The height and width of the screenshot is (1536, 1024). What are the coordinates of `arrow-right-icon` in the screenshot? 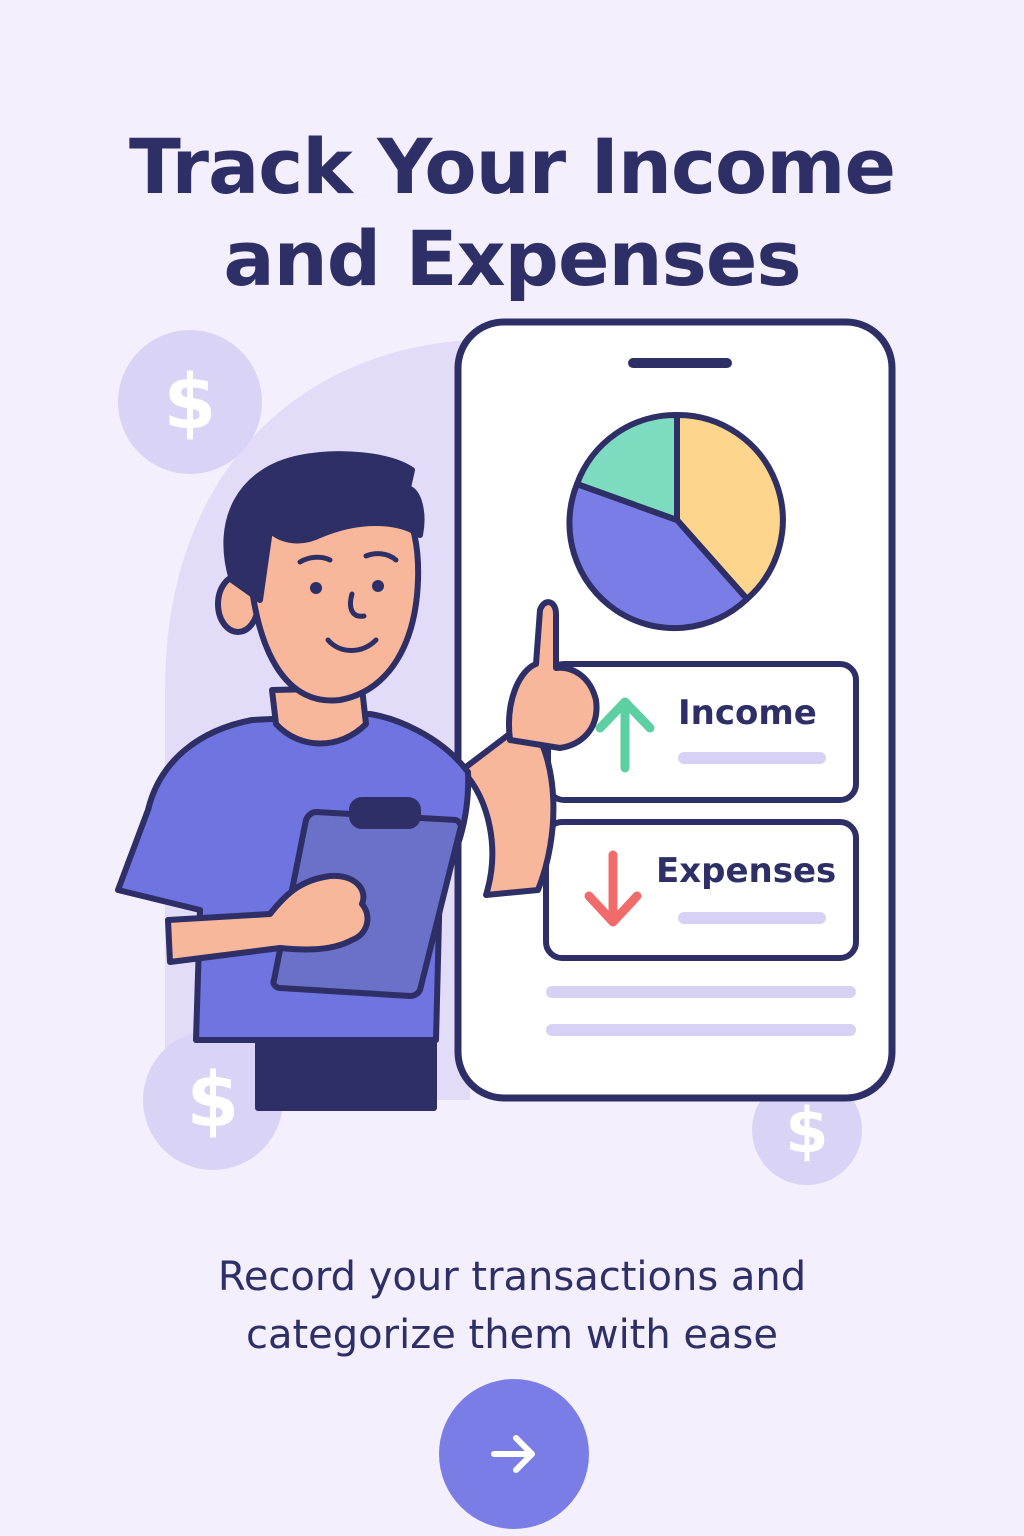 It's located at (513, 1454).